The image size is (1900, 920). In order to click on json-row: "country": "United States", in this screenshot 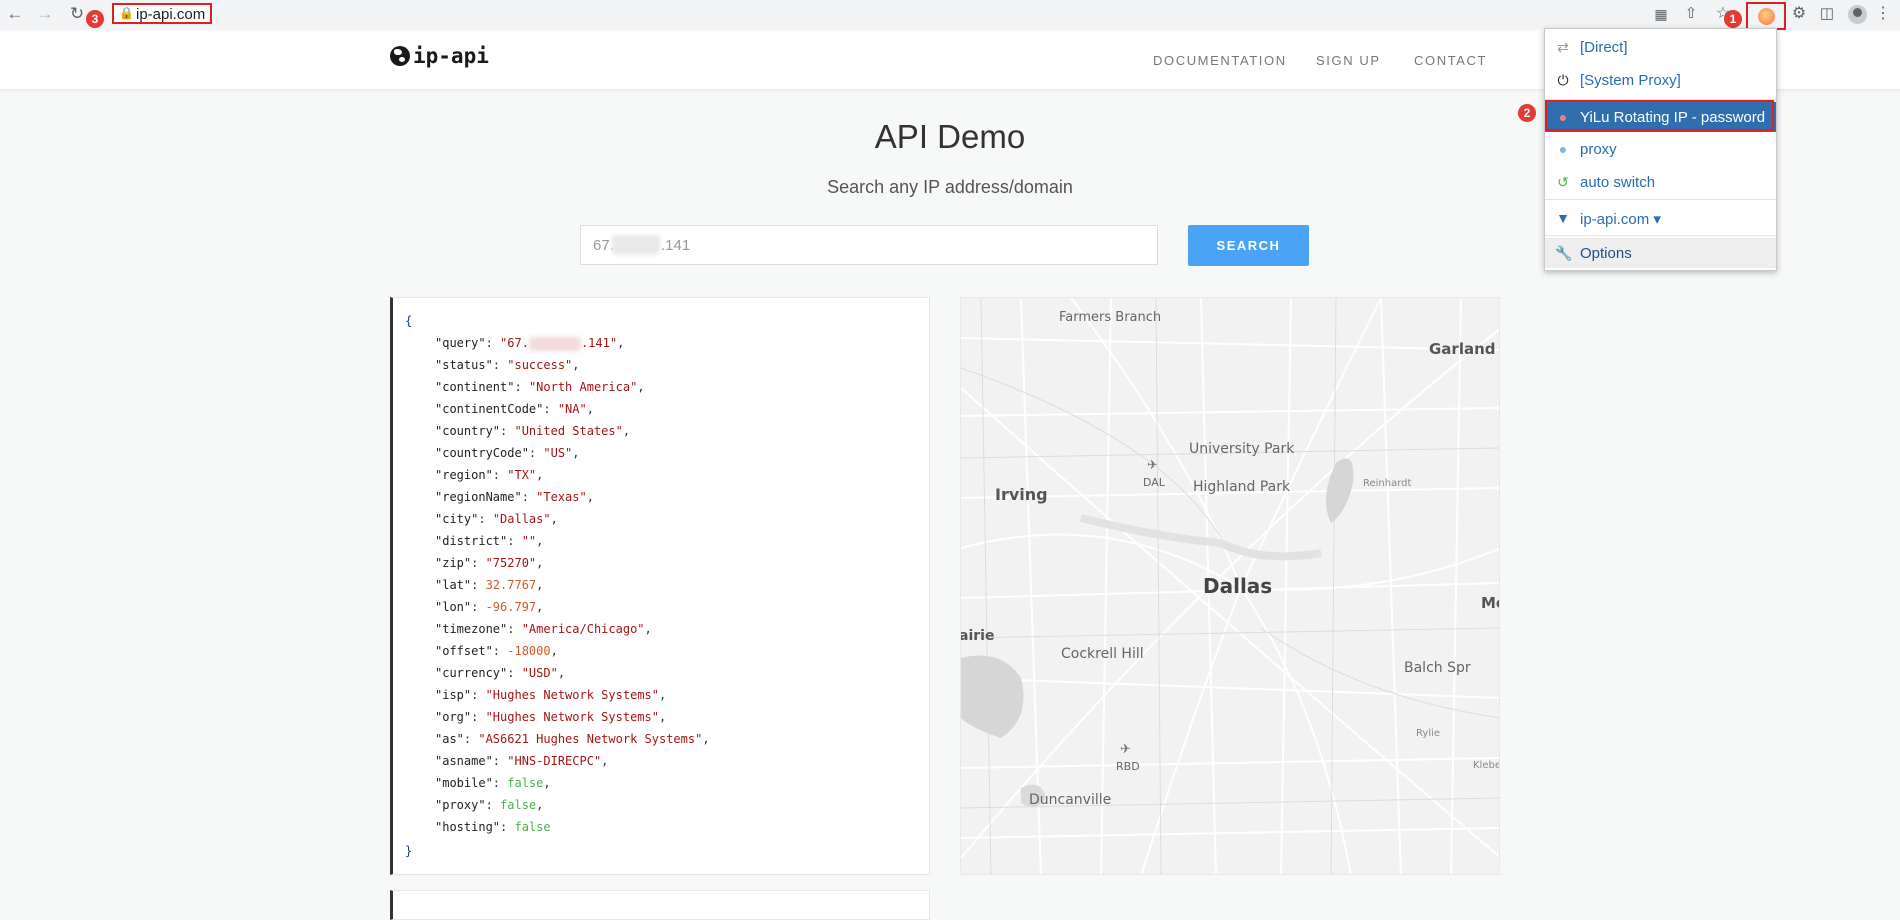, I will do `click(533, 431)`.